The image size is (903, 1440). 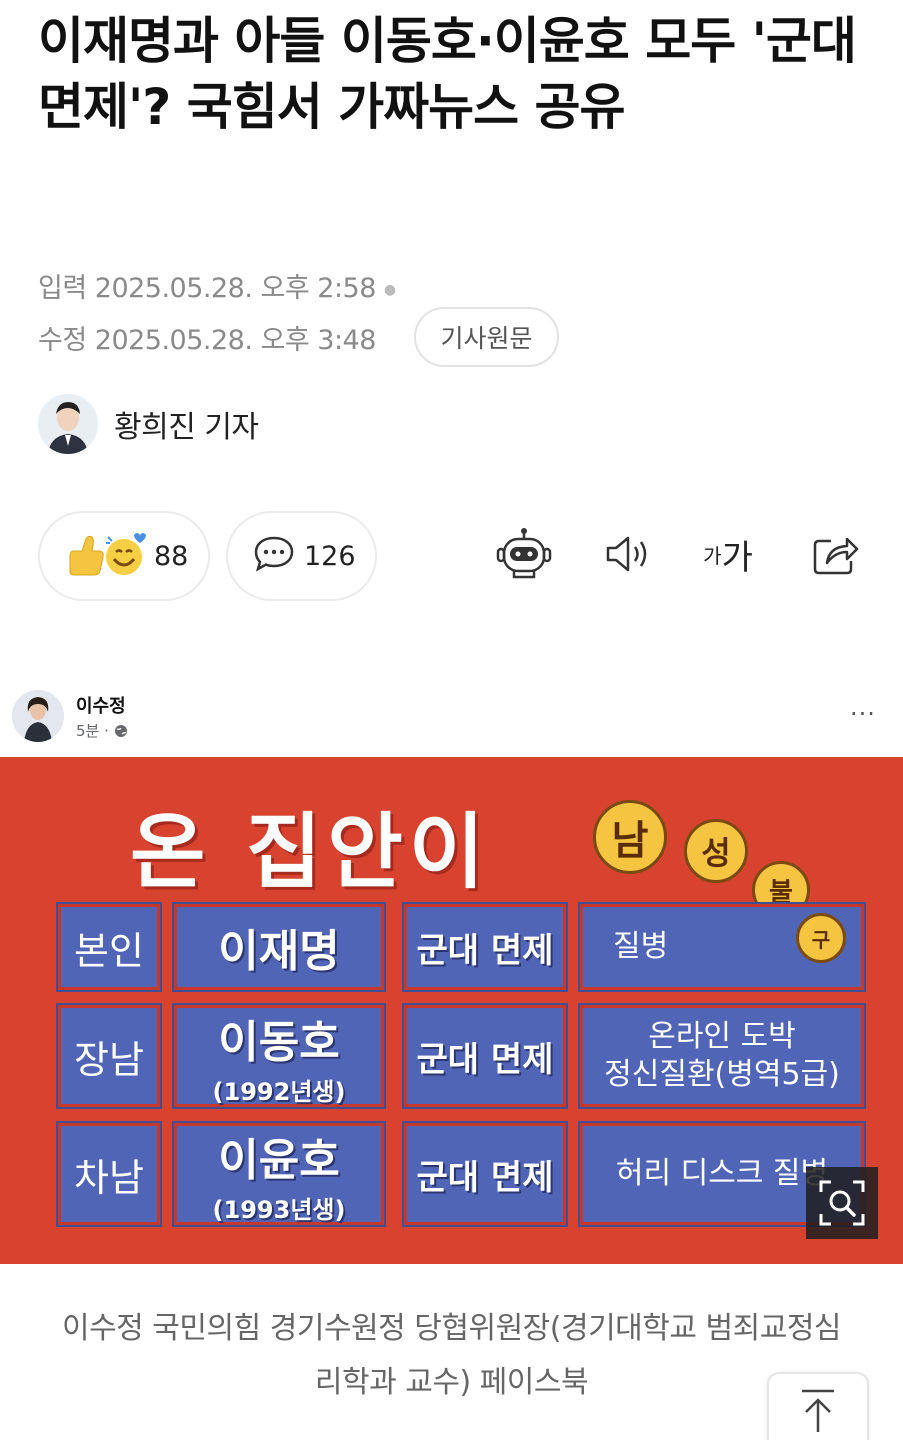 What do you see at coordinates (447, 74) in the screenshot?
I see `article-headline: 이재명과 아들 이동호·이윤호 모두 '군대면제'? 국힘서 가짜뉴스 공유` at bounding box center [447, 74].